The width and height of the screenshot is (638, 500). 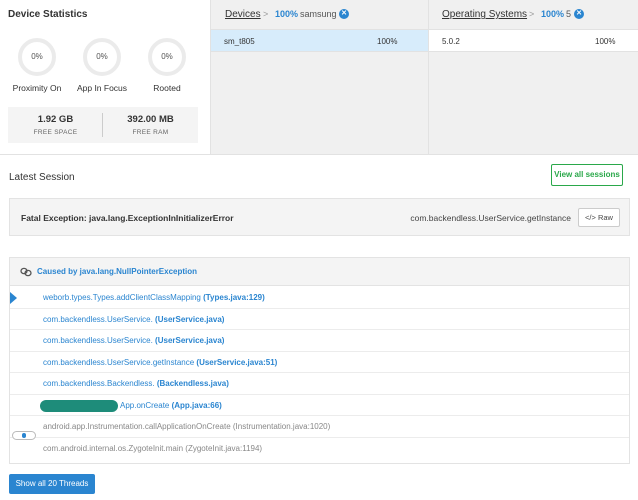 I want to click on devices-panel-header: Devices > 100% samsung ✕, so click(x=319, y=14).